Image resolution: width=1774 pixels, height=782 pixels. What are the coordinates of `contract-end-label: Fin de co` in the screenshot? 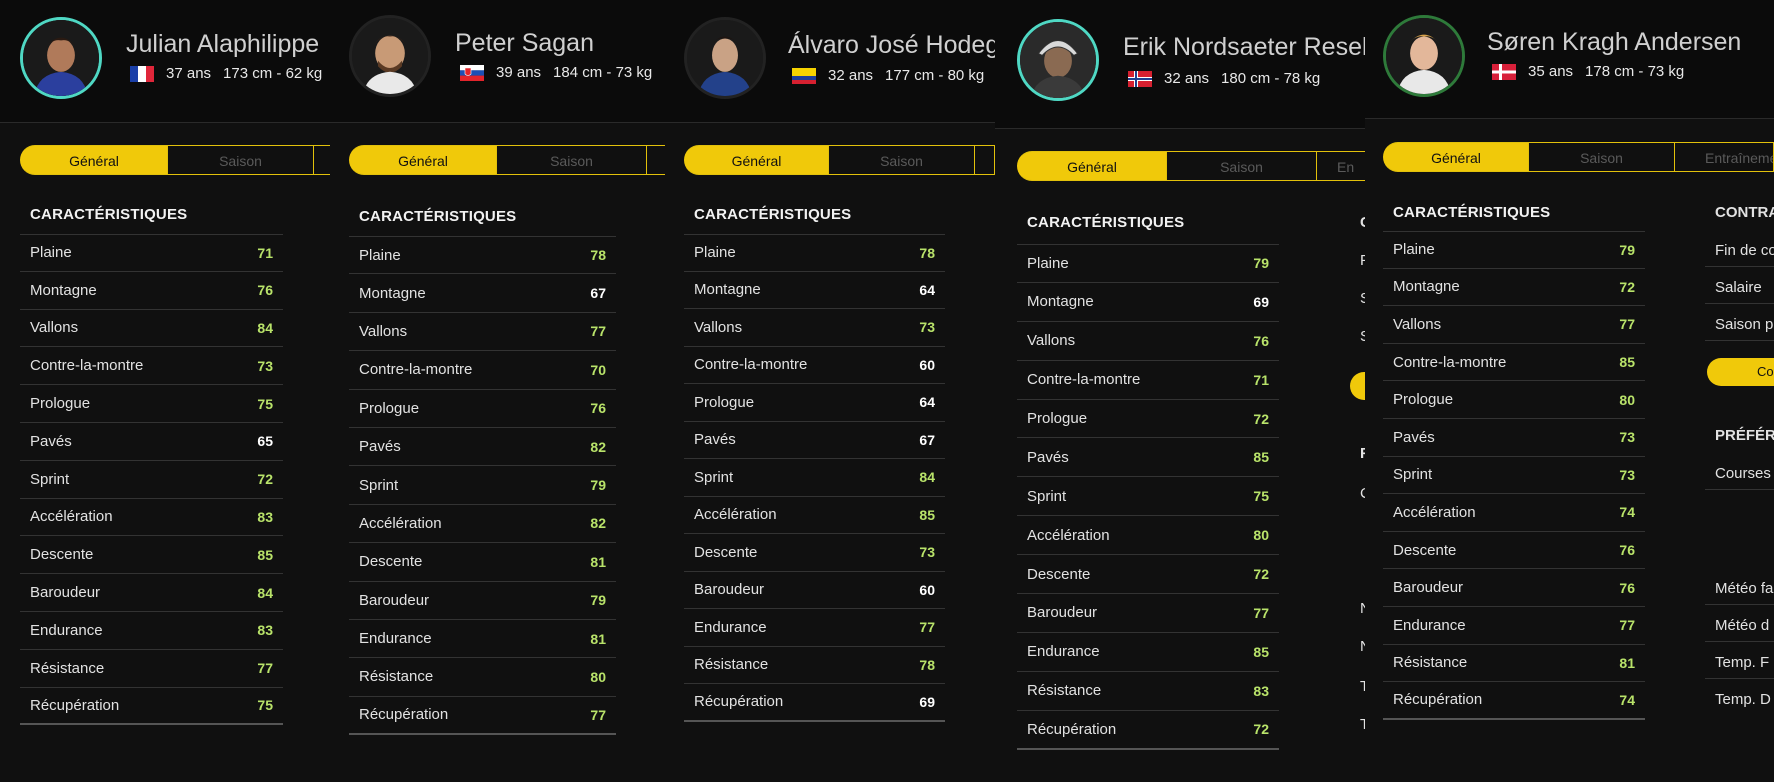 It's located at (1744, 250).